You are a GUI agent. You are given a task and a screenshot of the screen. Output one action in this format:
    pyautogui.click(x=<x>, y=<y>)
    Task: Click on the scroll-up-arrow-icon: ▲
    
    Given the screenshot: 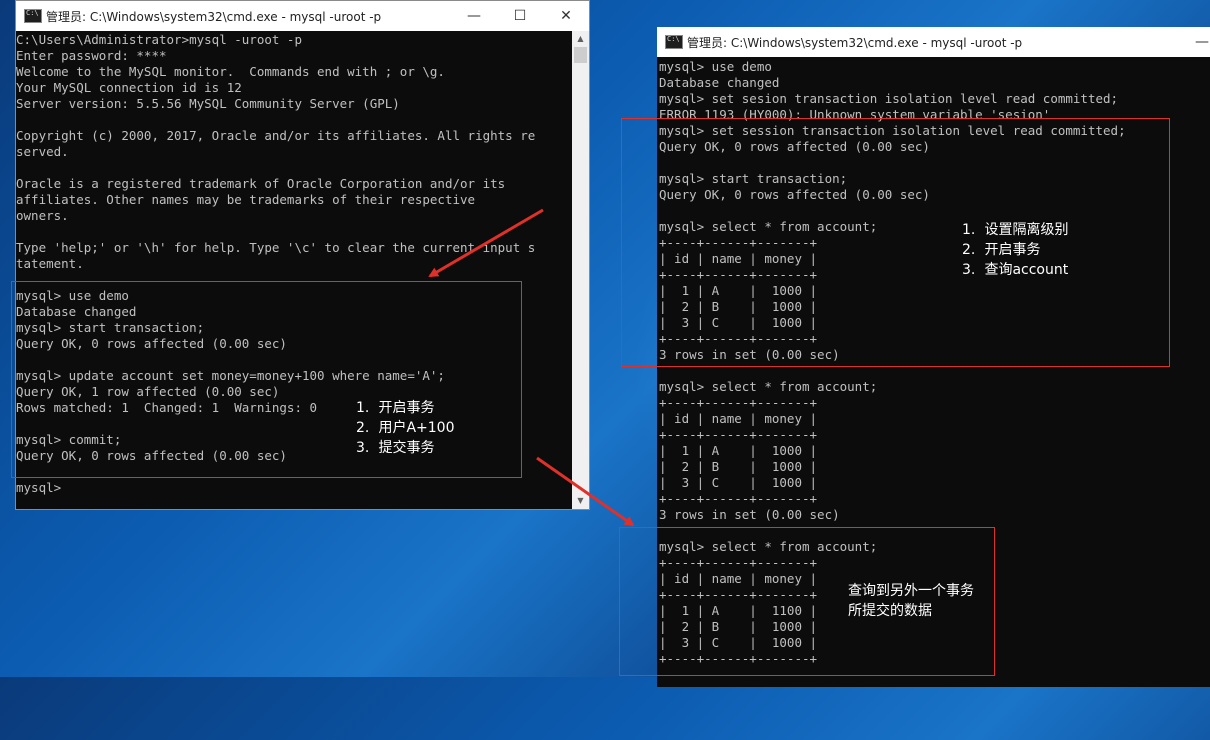 What is the action you would take?
    pyautogui.click(x=580, y=39)
    